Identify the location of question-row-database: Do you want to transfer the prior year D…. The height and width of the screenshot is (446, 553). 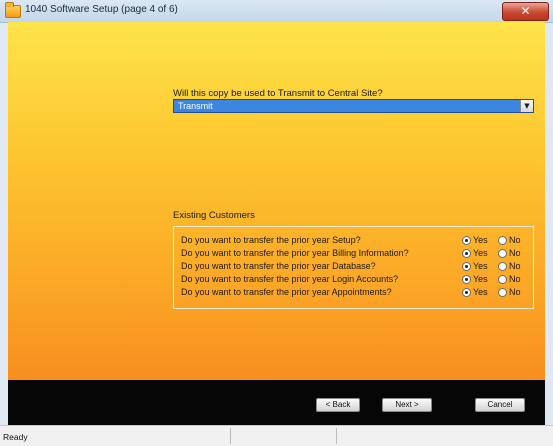
(353, 267).